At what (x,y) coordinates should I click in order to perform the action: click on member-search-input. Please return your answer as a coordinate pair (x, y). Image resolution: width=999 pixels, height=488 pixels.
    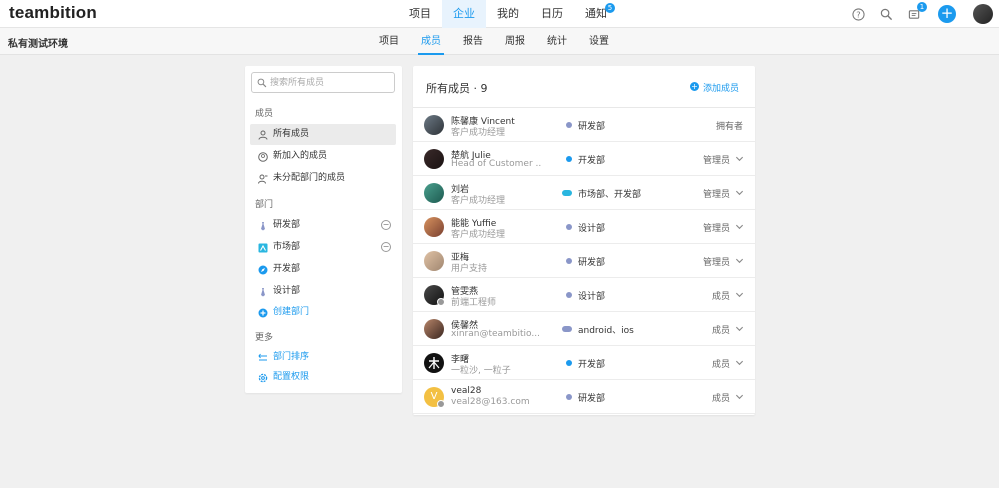
    Looking at the image, I should click on (330, 82).